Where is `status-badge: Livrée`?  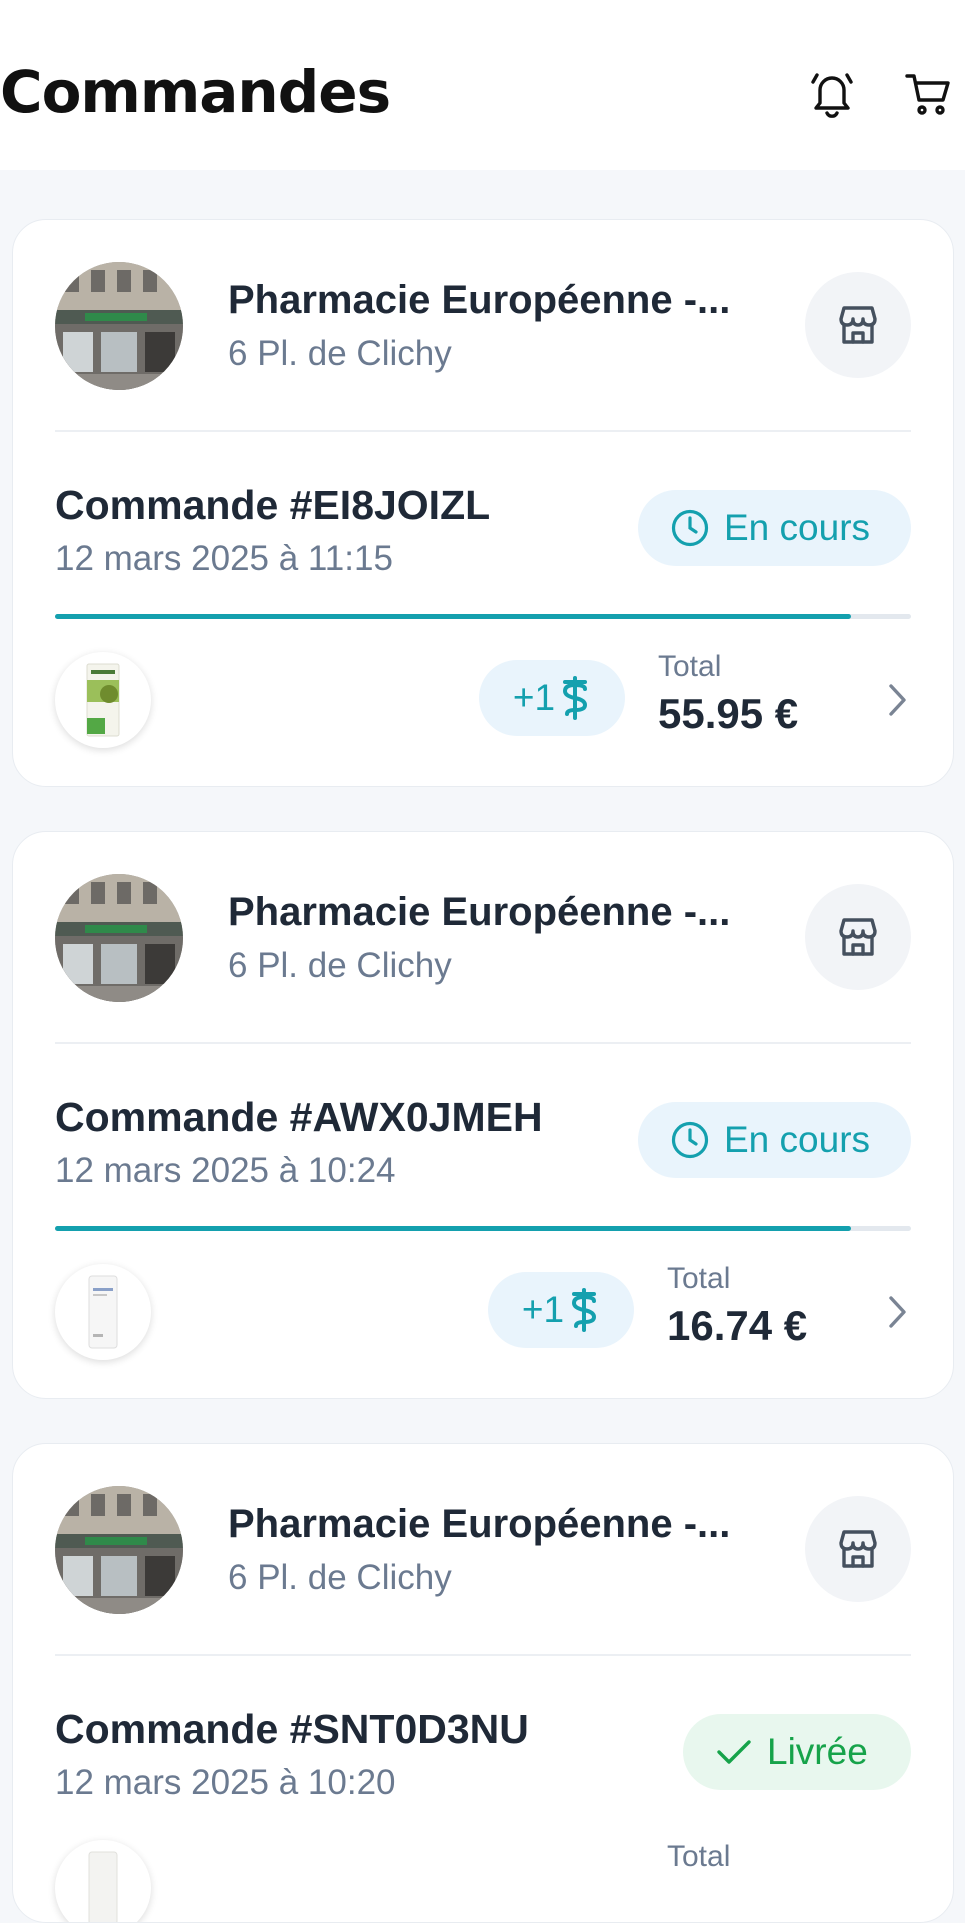
status-badge: Livrée is located at coordinates (797, 1752).